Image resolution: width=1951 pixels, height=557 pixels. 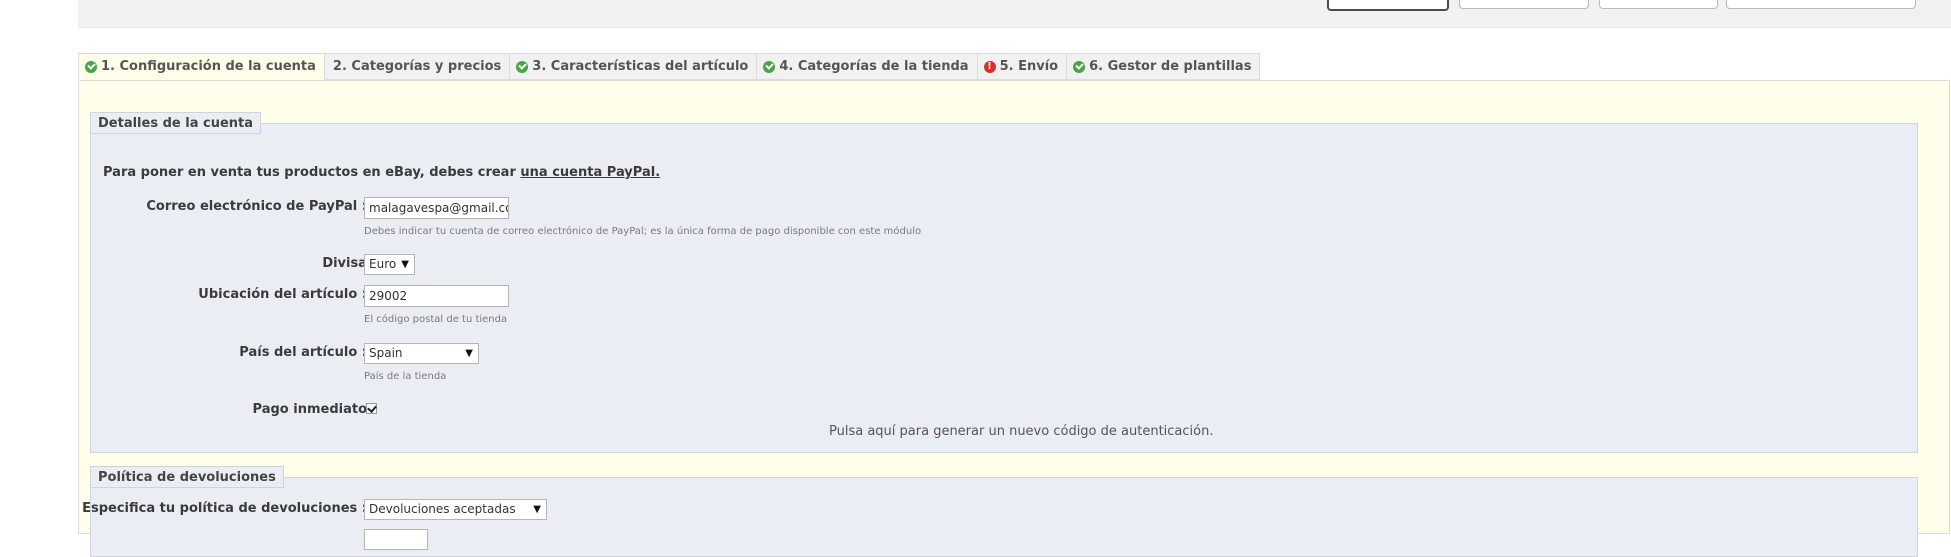 I want to click on currency-select: Euro ▼, so click(x=389, y=264).